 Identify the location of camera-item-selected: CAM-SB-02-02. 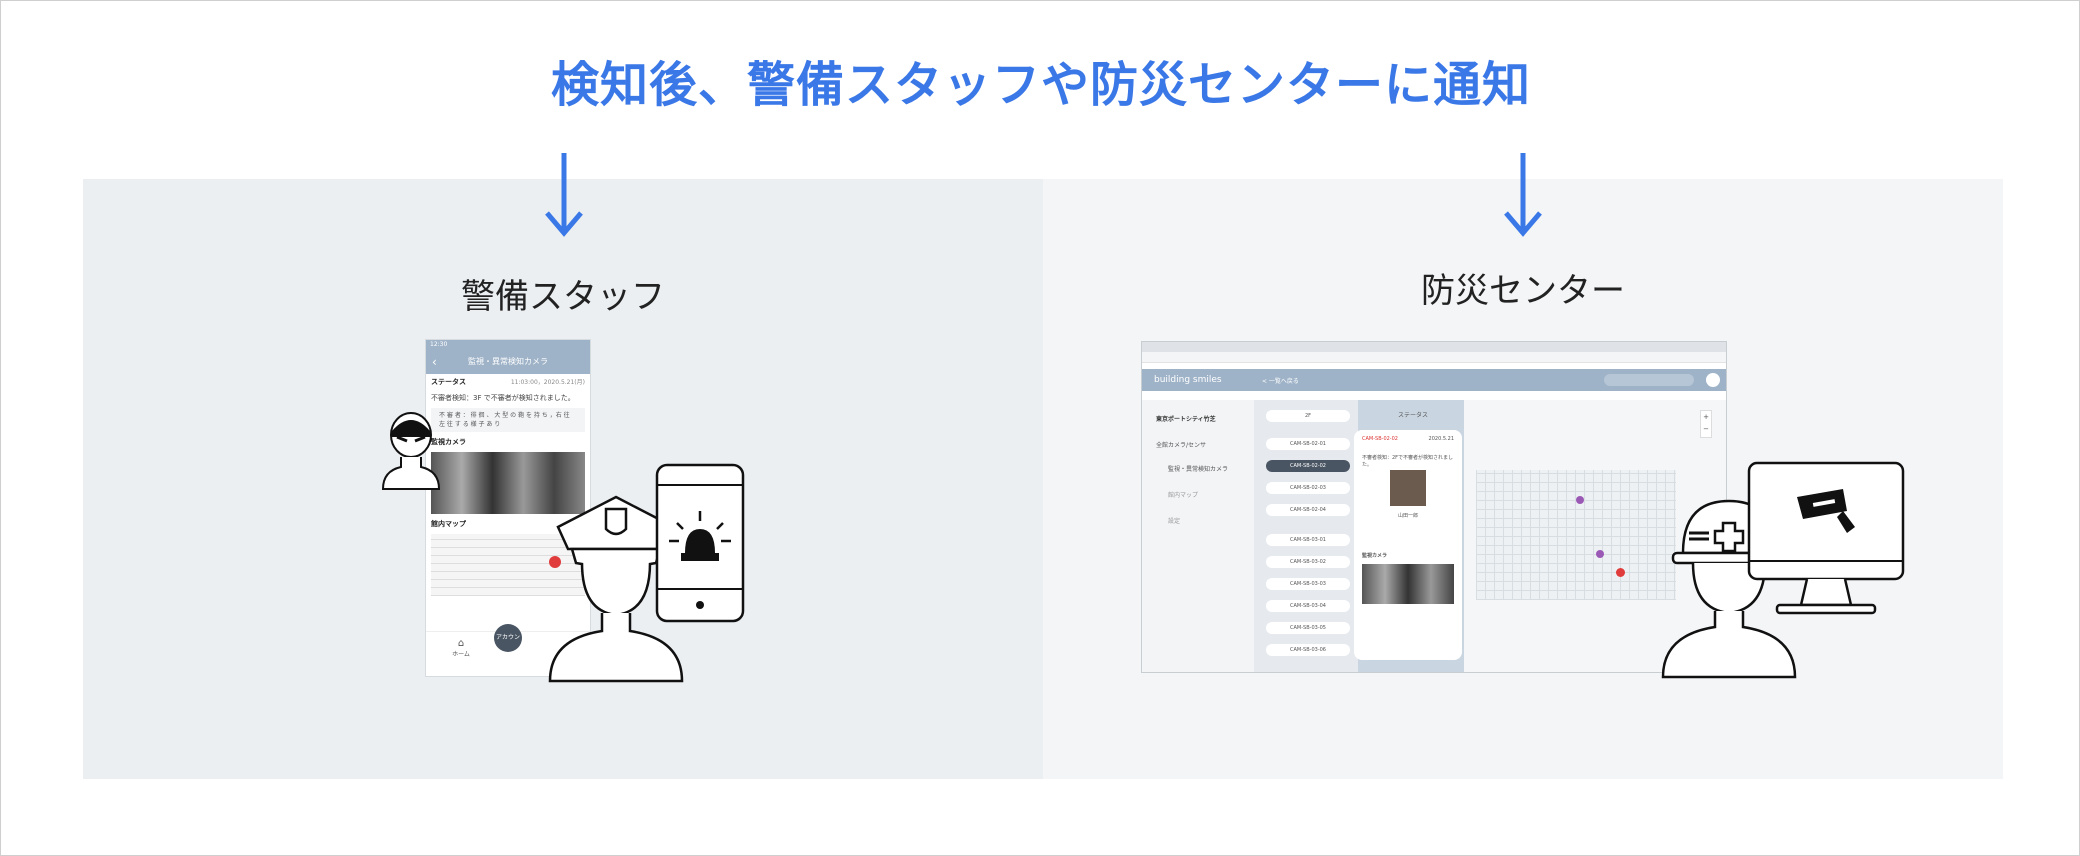
(1308, 466).